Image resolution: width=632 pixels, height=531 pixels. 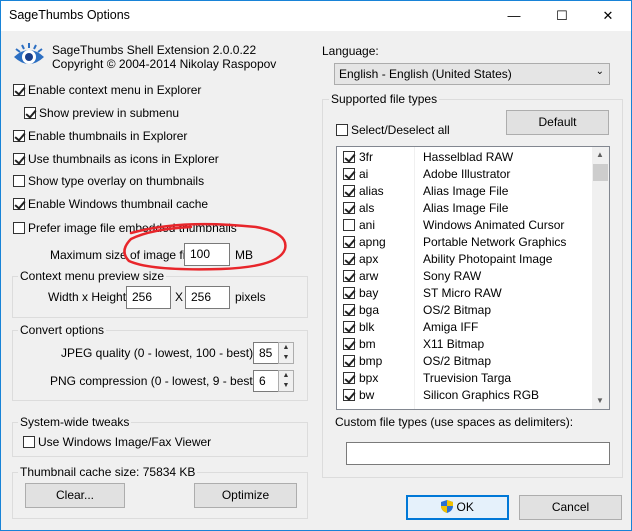 I want to click on language-select: English - English (United States) ⌄, so click(x=472, y=74).